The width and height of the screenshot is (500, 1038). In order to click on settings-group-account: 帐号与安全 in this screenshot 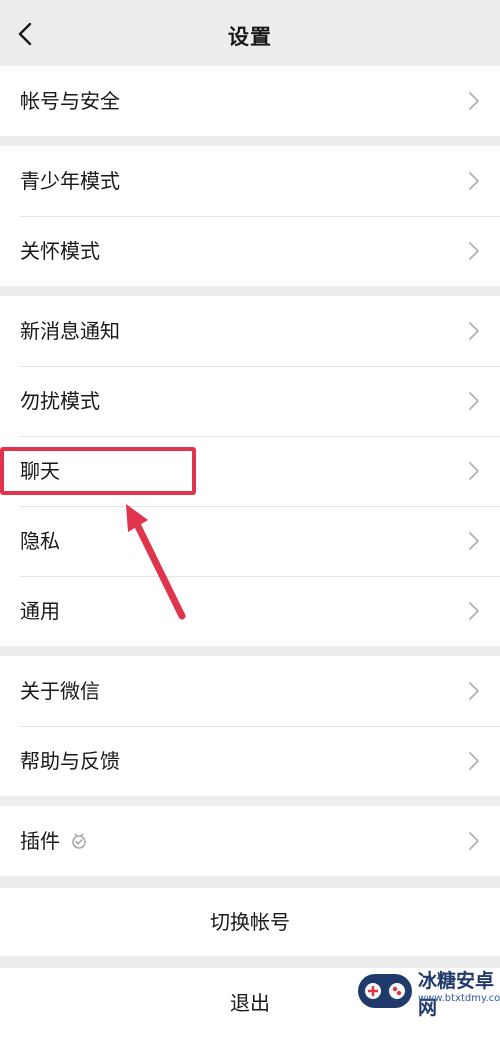, I will do `click(250, 101)`.